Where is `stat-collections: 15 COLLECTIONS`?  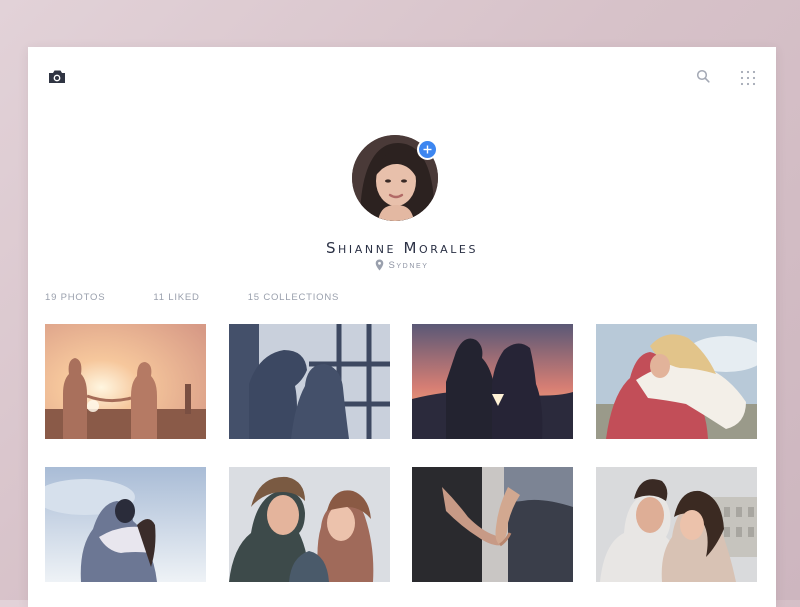 stat-collections: 15 COLLECTIONS is located at coordinates (293, 297).